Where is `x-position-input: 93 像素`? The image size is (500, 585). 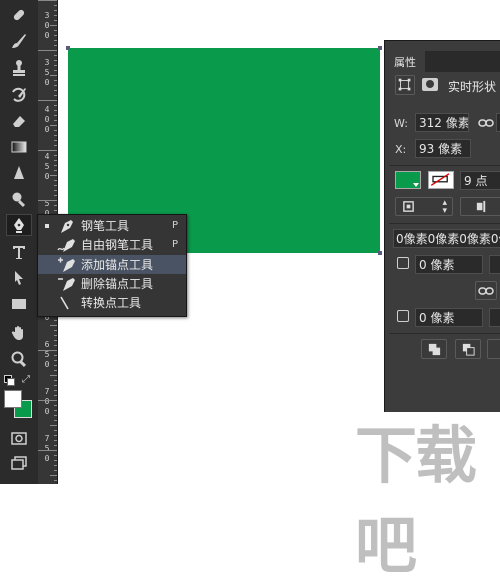 x-position-input: 93 像素 is located at coordinates (443, 148).